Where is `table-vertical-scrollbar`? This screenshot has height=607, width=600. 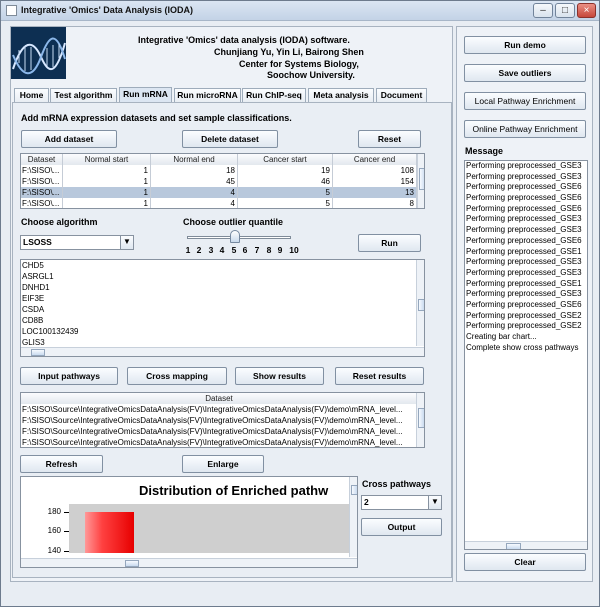
table-vertical-scrollbar is located at coordinates (420, 181).